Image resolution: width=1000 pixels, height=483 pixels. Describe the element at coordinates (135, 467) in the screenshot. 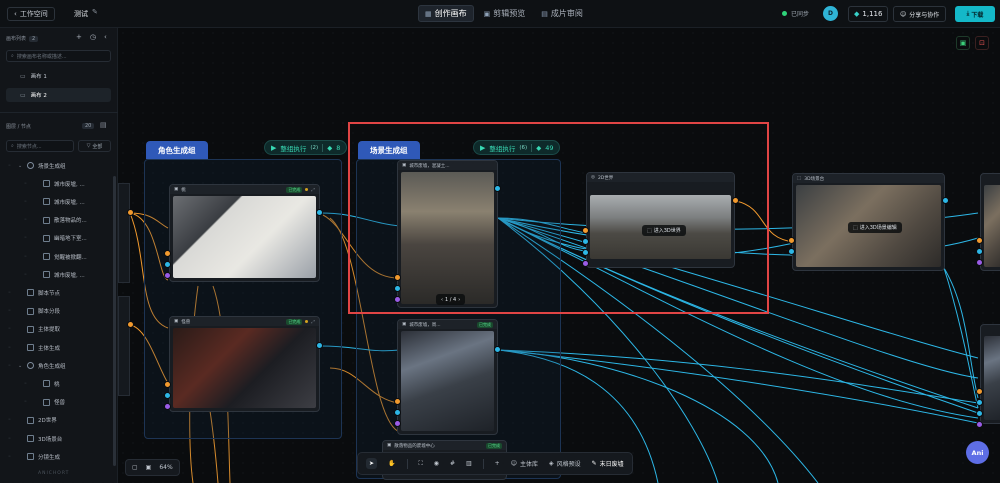

I see `fit-view-icon: ▢` at that location.